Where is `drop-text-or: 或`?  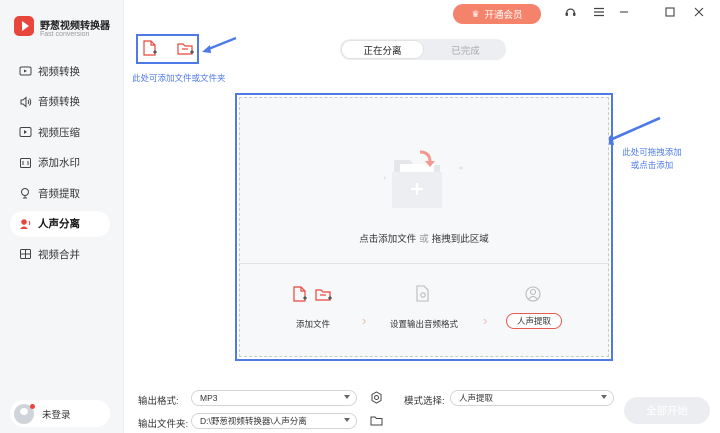
drop-text-or: 或 is located at coordinates (424, 239).